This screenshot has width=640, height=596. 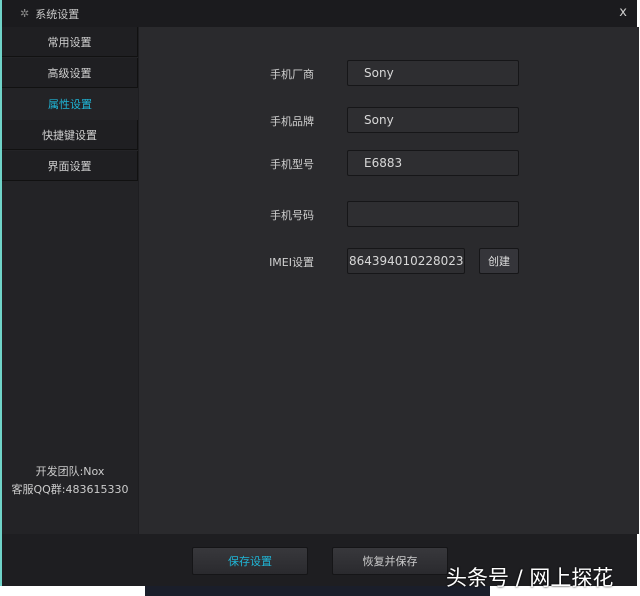 What do you see at coordinates (291, 262) in the screenshot?
I see `imei-label: IMEI设置` at bounding box center [291, 262].